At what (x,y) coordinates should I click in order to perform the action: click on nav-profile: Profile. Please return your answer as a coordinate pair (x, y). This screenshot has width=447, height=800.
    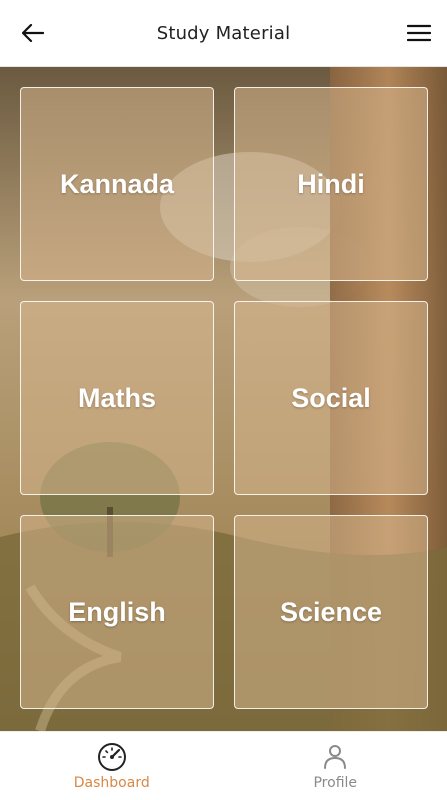
    Looking at the image, I should click on (335, 766).